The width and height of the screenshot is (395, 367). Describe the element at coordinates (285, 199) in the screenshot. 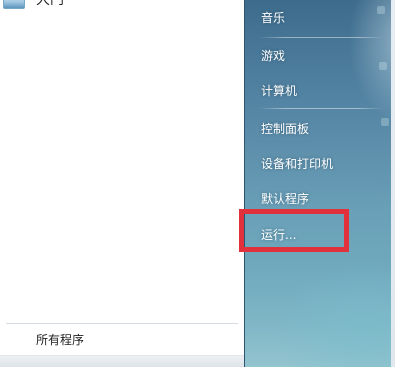

I see `menu-item-default-programs: 默认程序` at that location.